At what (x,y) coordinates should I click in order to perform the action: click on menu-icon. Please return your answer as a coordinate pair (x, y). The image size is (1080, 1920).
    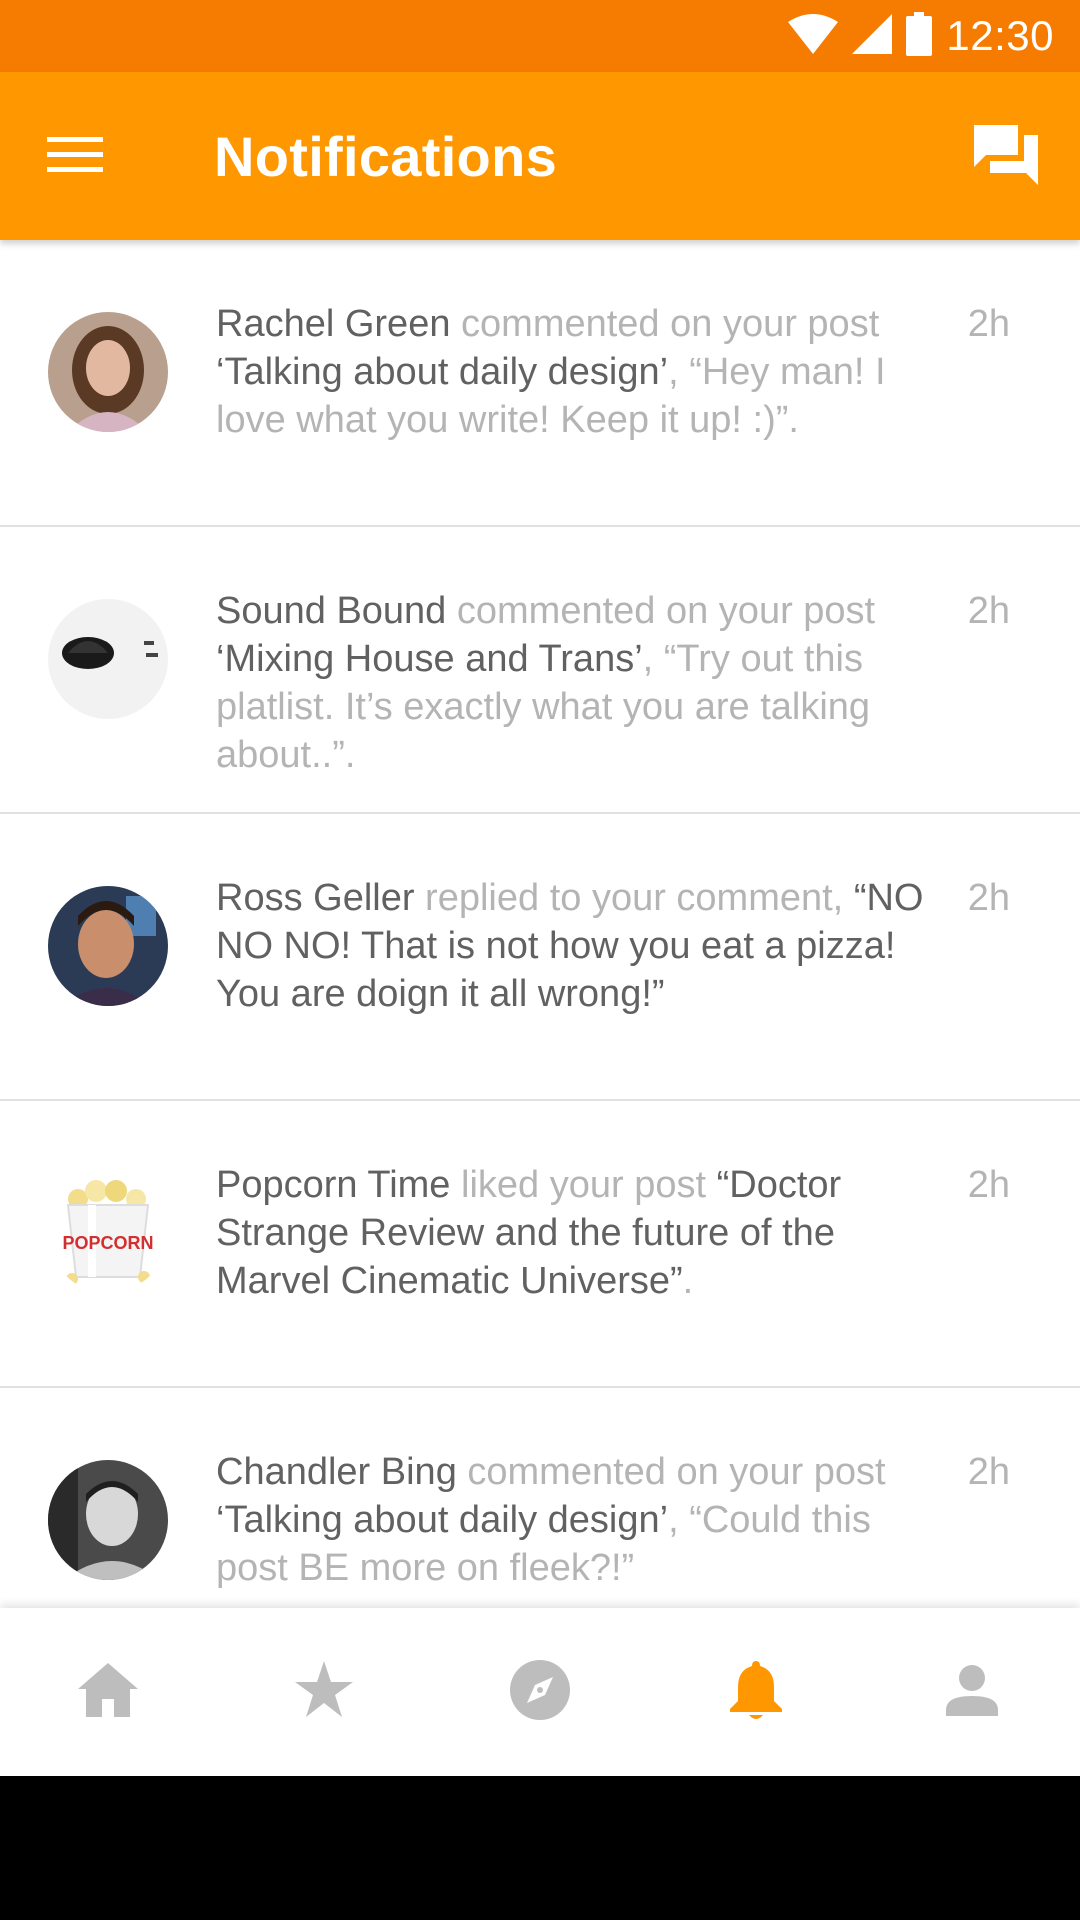
    Looking at the image, I should click on (75, 157).